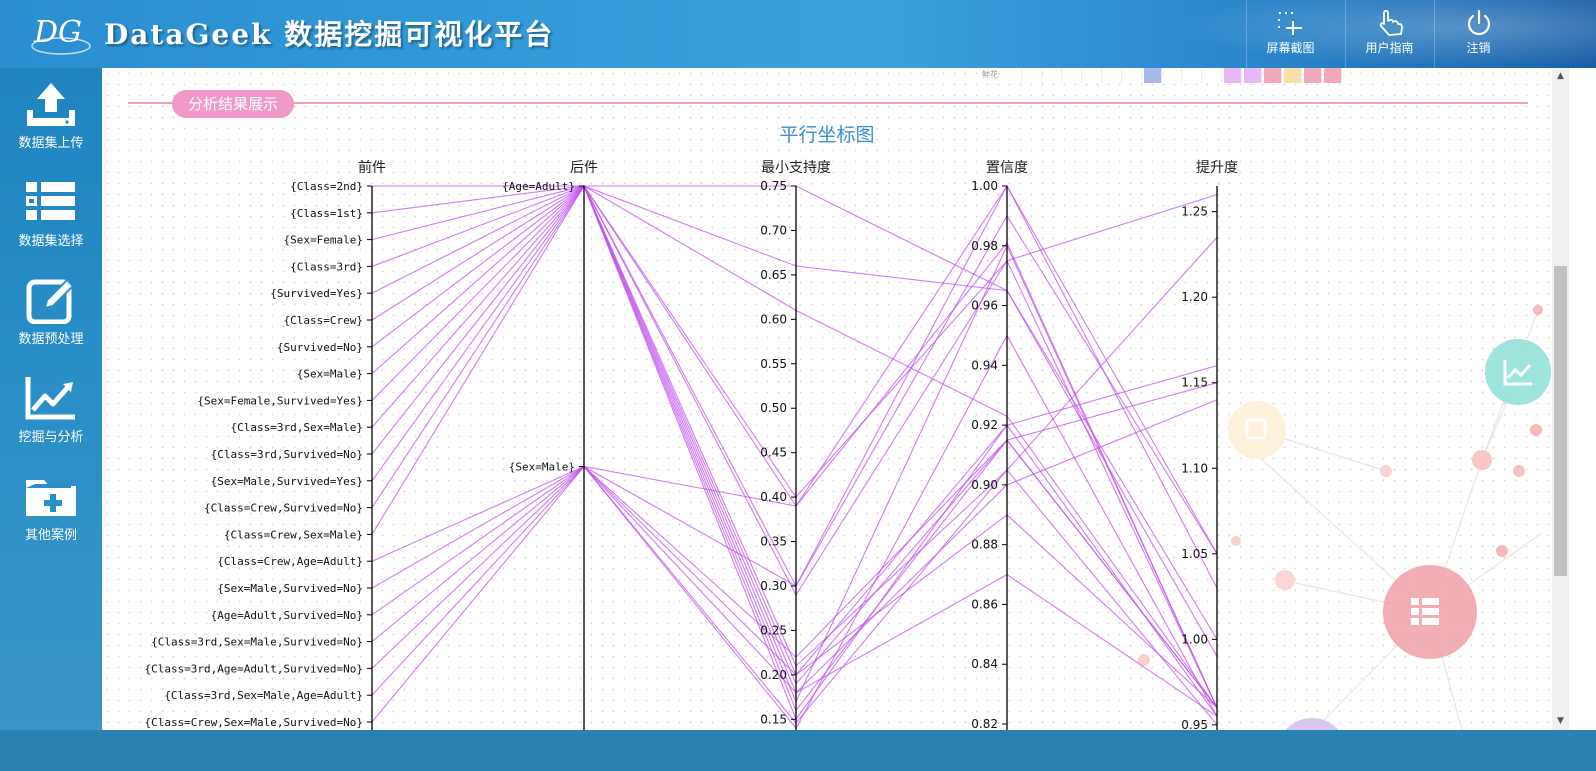 The image size is (1596, 771). I want to click on tick-label: 1.20, so click(1194, 297).